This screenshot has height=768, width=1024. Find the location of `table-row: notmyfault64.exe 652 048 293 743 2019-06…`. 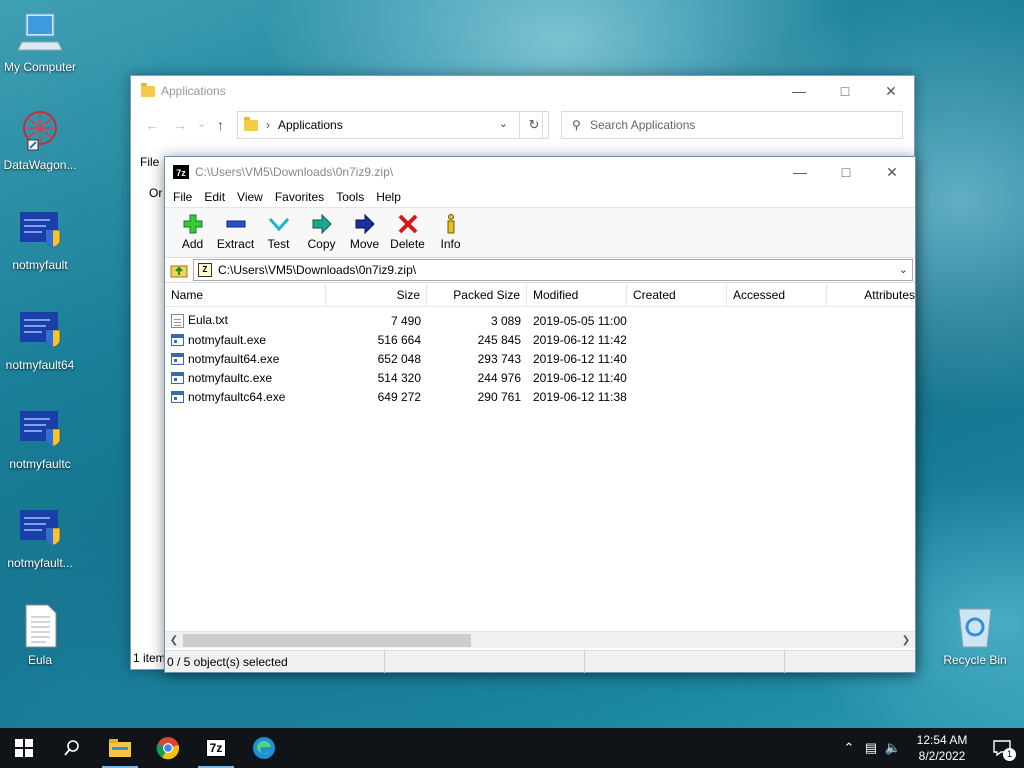

table-row: notmyfault64.exe 652 048 293 743 2019-06… is located at coordinates (540, 358).